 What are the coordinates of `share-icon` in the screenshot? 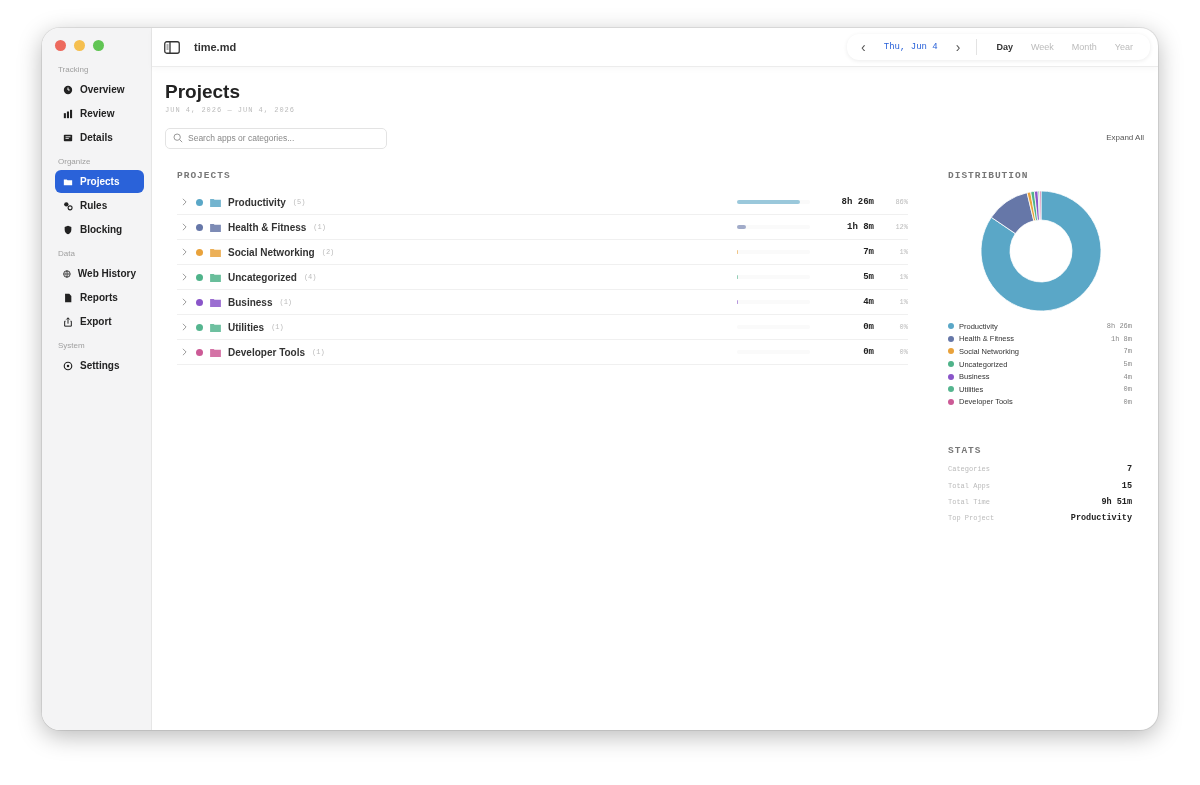 It's located at (68, 321).